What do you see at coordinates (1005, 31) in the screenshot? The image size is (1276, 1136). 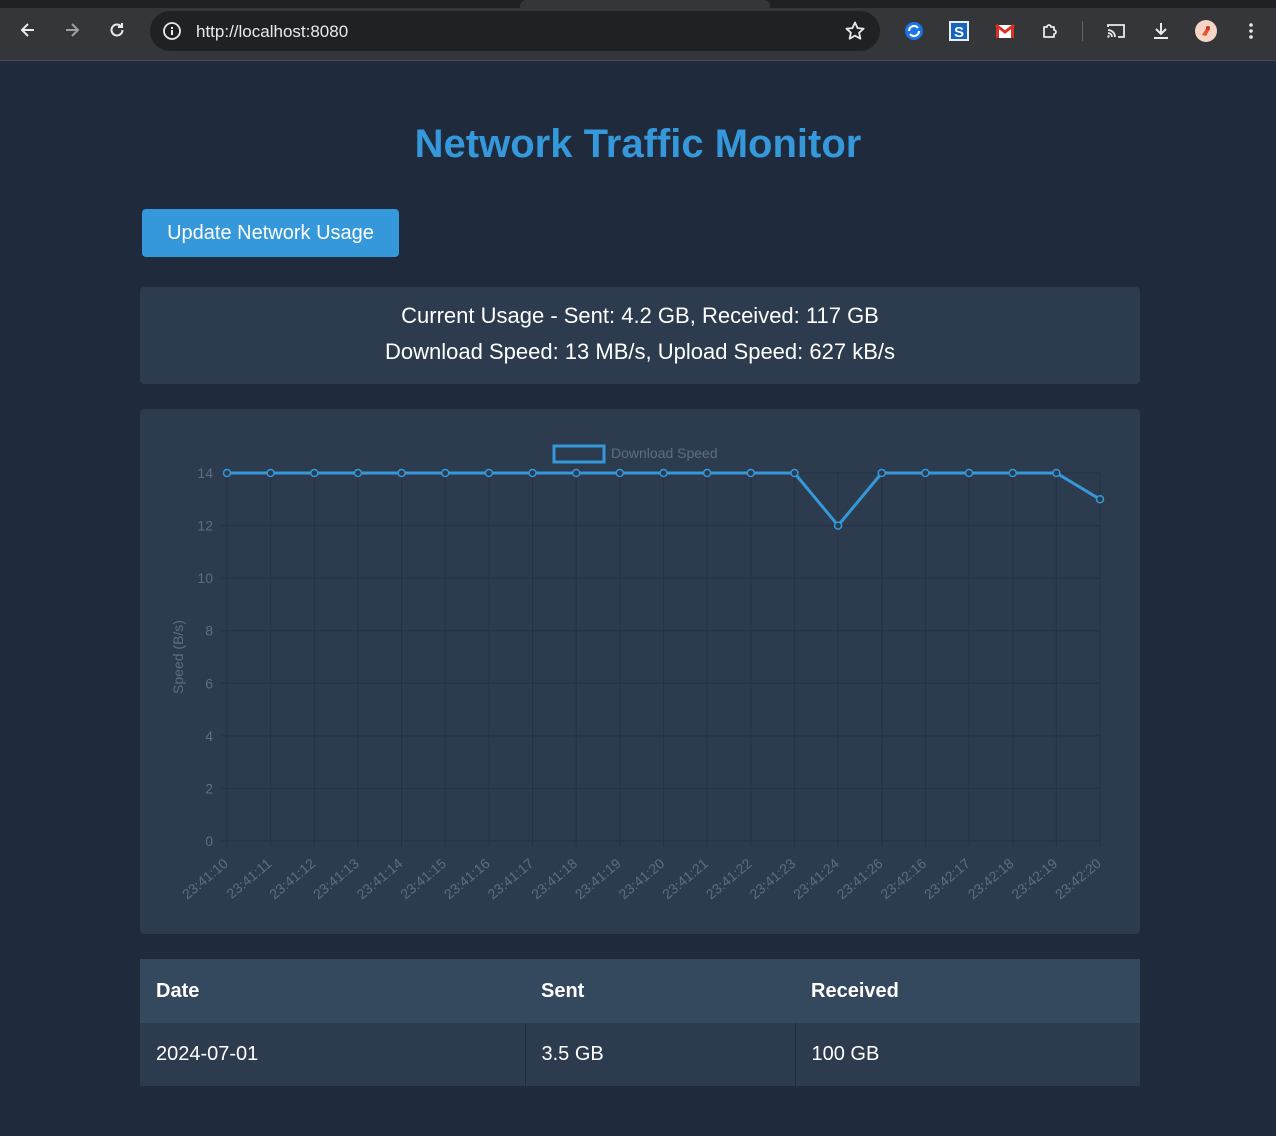 I see `gmail-icon` at bounding box center [1005, 31].